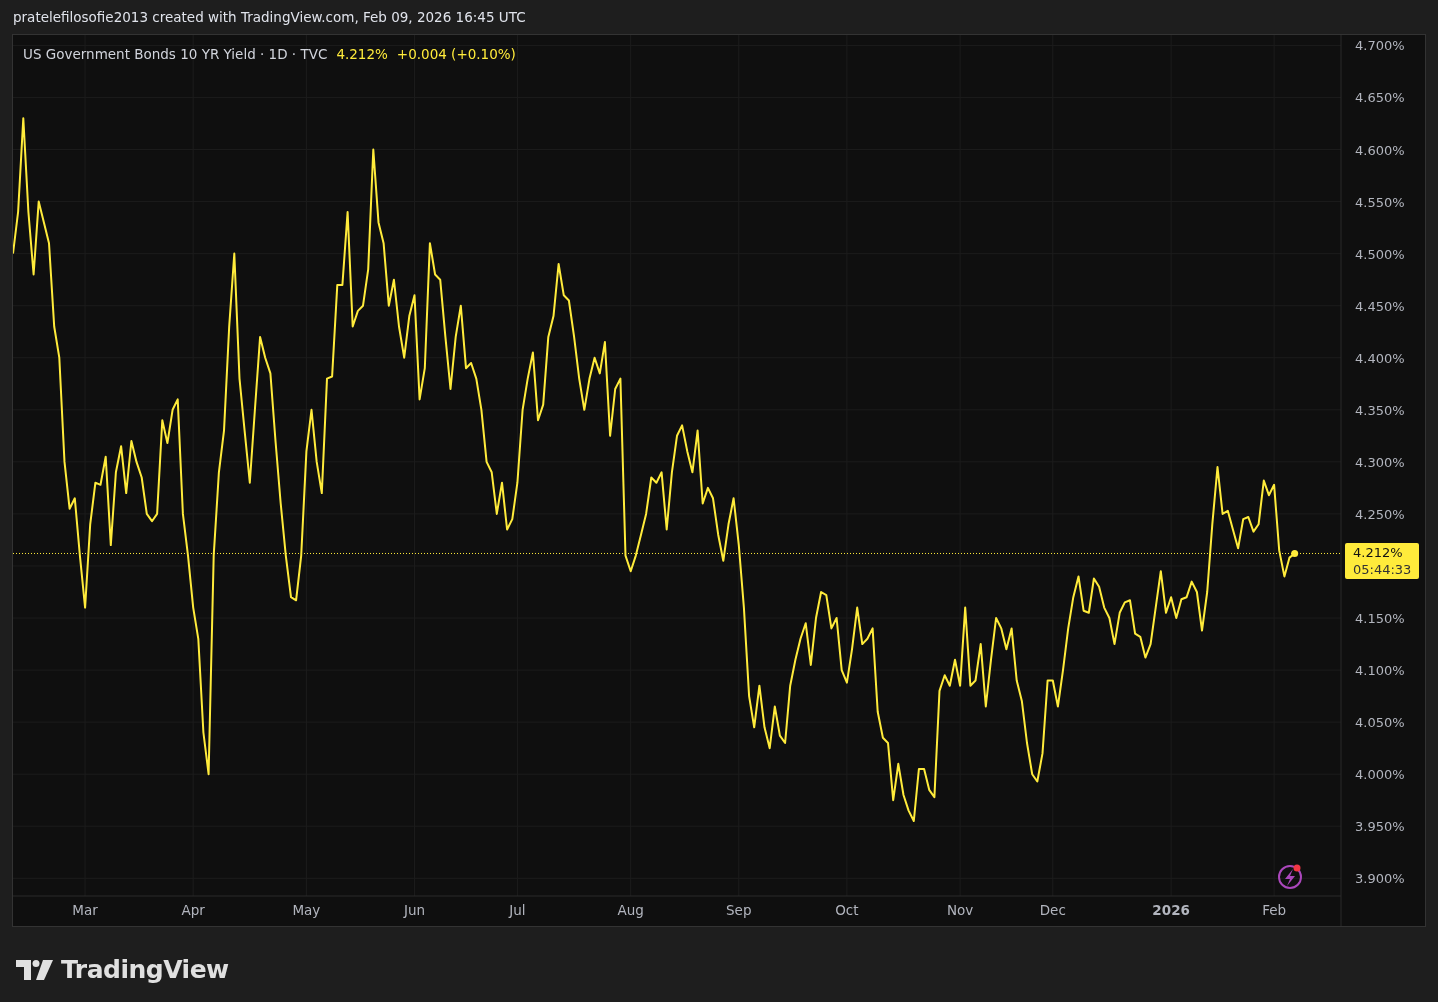  I want to click on x-axis-label: Aug, so click(630, 910).